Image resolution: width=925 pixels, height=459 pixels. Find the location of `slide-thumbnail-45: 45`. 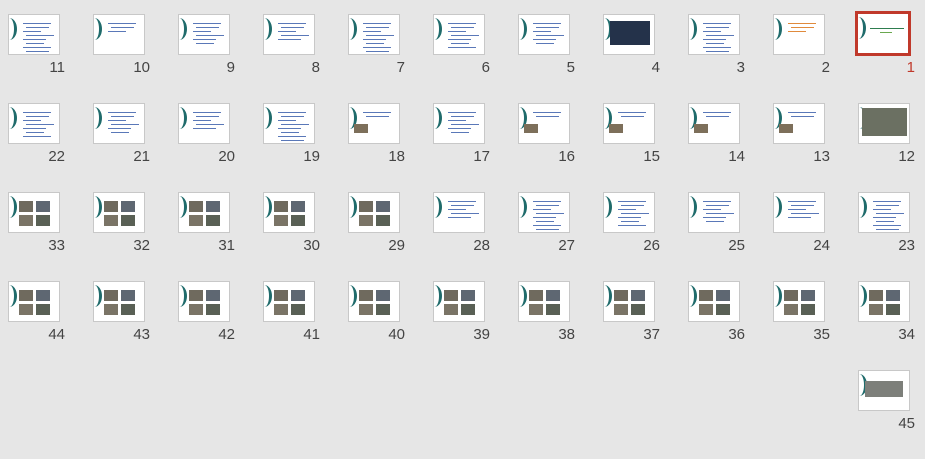

slide-thumbnail-45: 45 is located at coordinates (891, 414).